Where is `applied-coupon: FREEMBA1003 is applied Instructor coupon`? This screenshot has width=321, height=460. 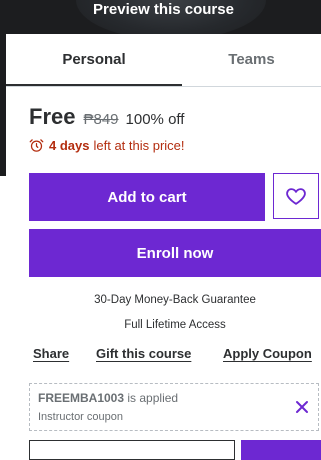 applied-coupon: FREEMBA1003 is applied Instructor coupon is located at coordinates (174, 407).